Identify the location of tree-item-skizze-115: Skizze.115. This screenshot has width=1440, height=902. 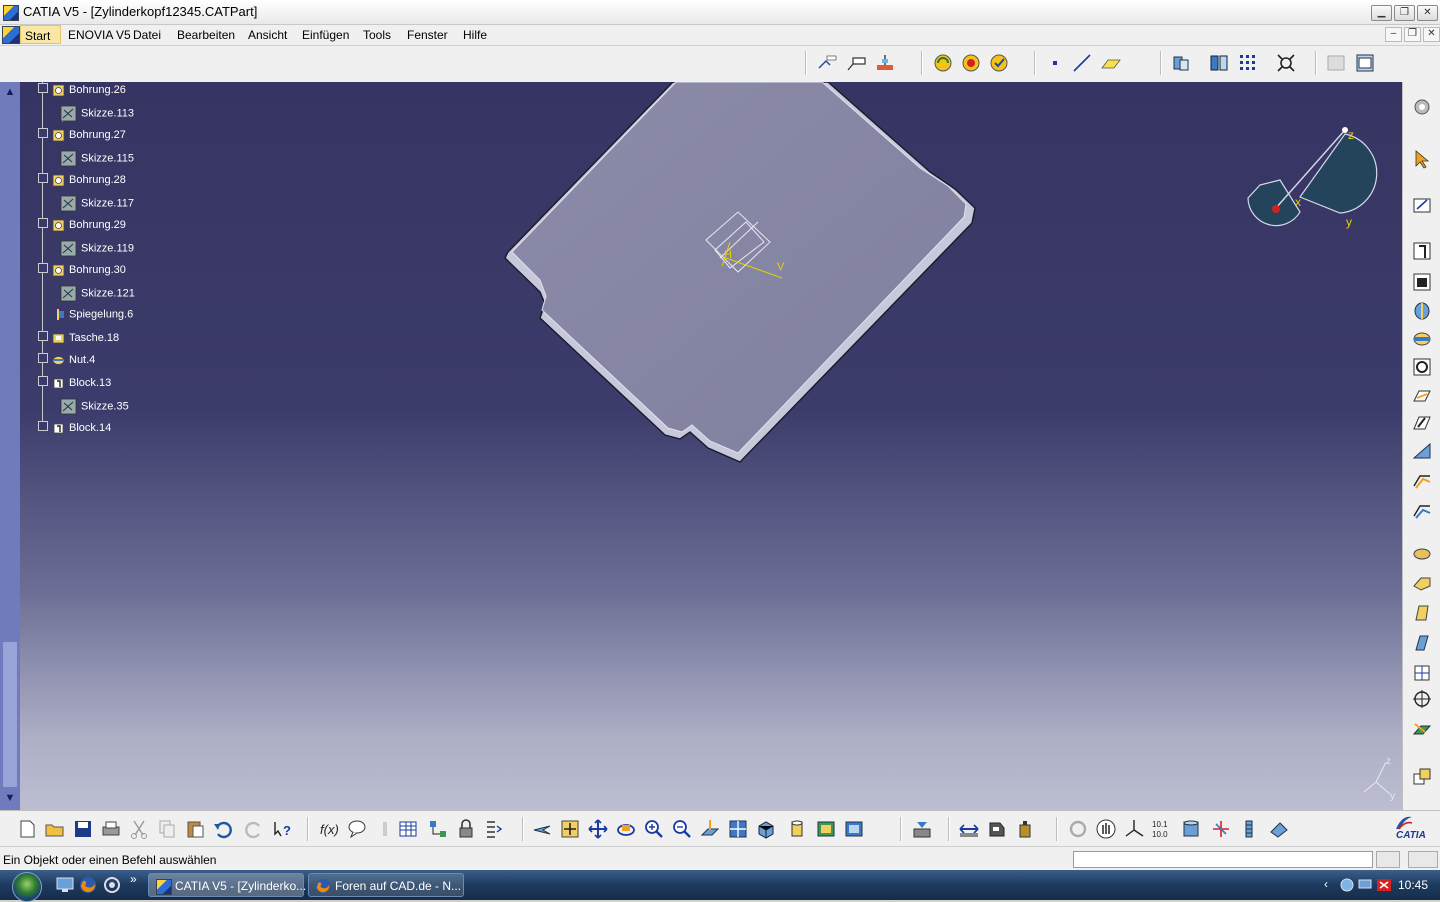
(97, 158).